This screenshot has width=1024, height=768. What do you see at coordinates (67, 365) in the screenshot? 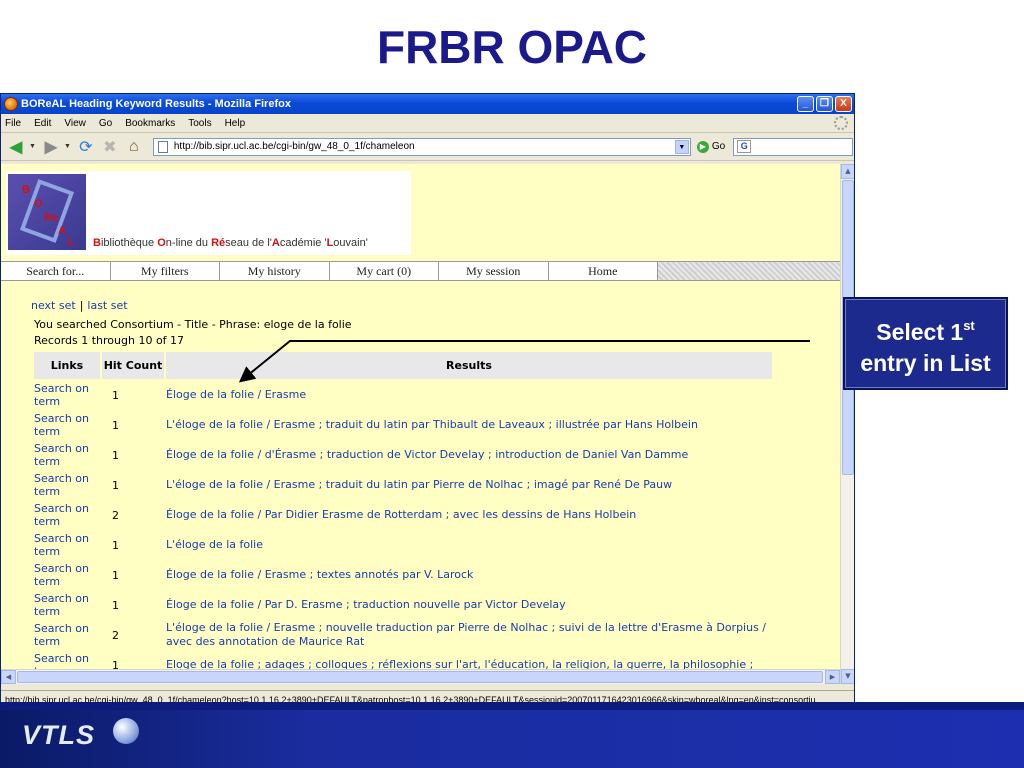
I see `column-links: Links` at bounding box center [67, 365].